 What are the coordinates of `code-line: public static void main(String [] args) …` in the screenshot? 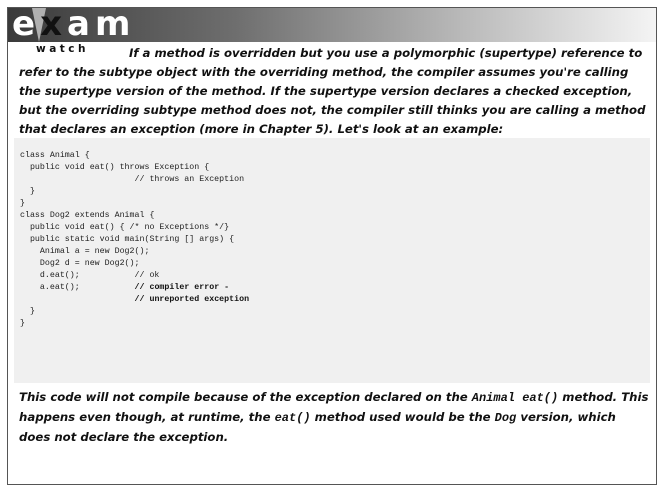 It's located at (127, 239).